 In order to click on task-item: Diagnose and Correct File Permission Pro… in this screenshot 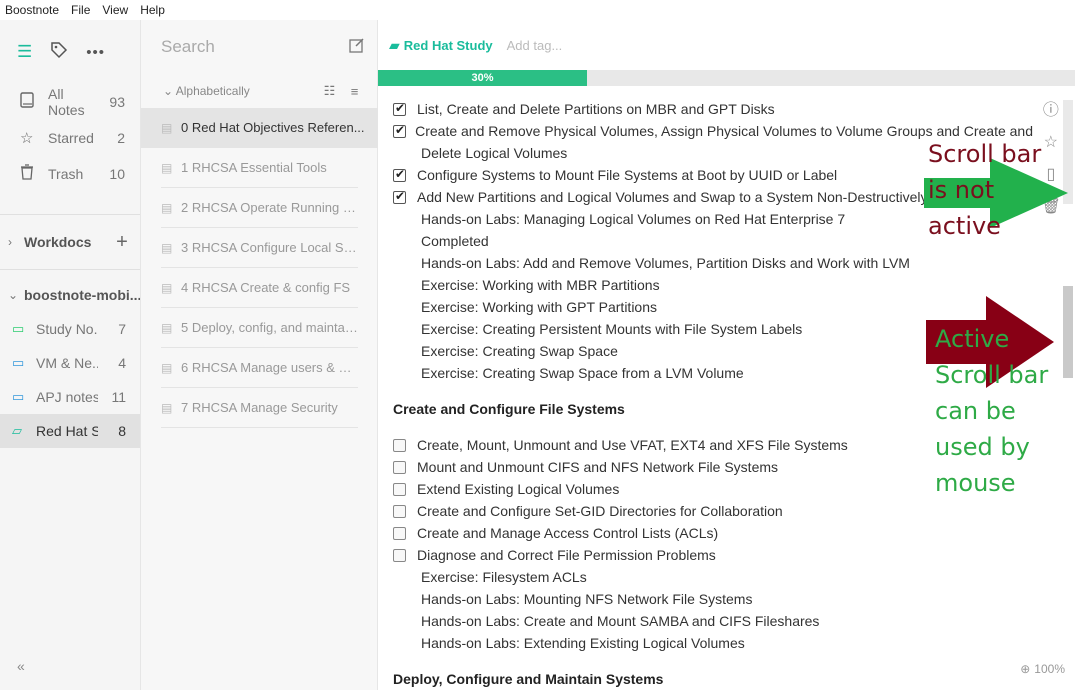, I will do `click(713, 555)`.